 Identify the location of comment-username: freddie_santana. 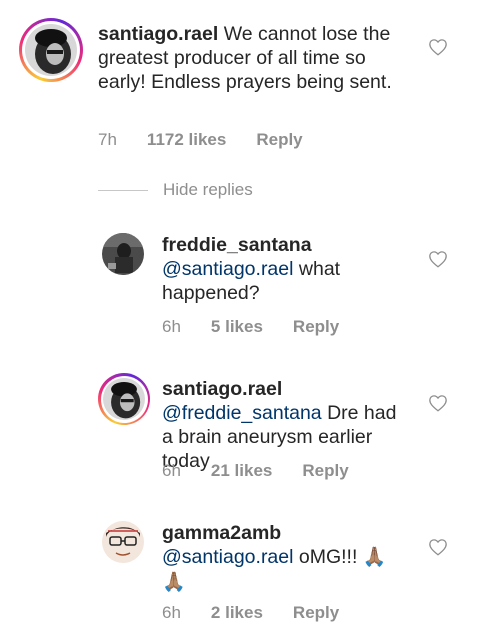
(237, 245).